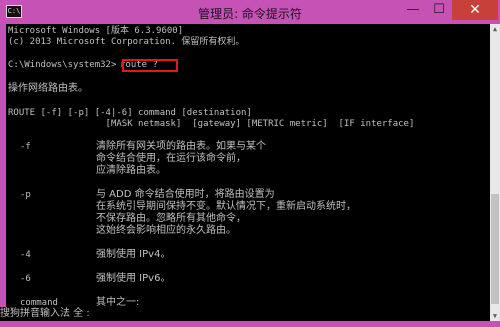  I want to click on scroll-down-arrow-icon: ▼, so click(495, 316).